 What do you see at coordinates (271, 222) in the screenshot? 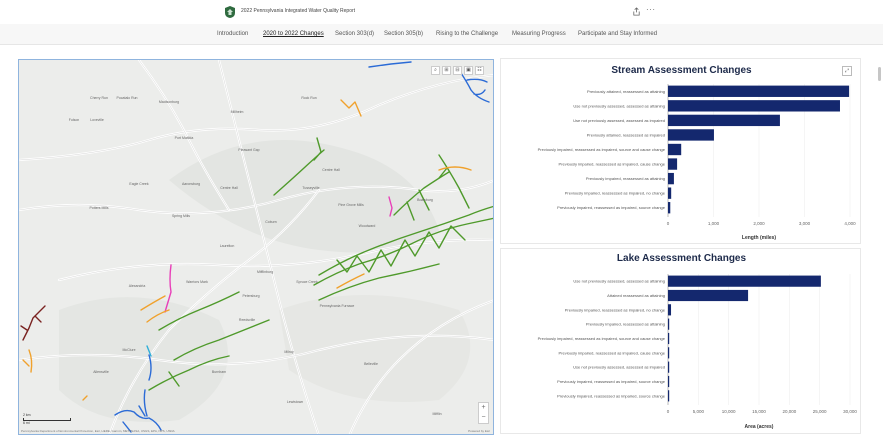
I see `map-place-label: Coburn` at bounding box center [271, 222].